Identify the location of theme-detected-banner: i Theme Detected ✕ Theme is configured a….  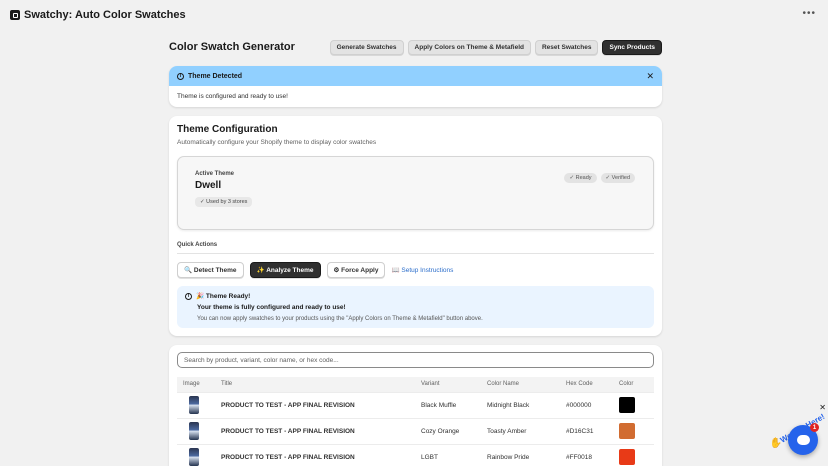
(415, 86).